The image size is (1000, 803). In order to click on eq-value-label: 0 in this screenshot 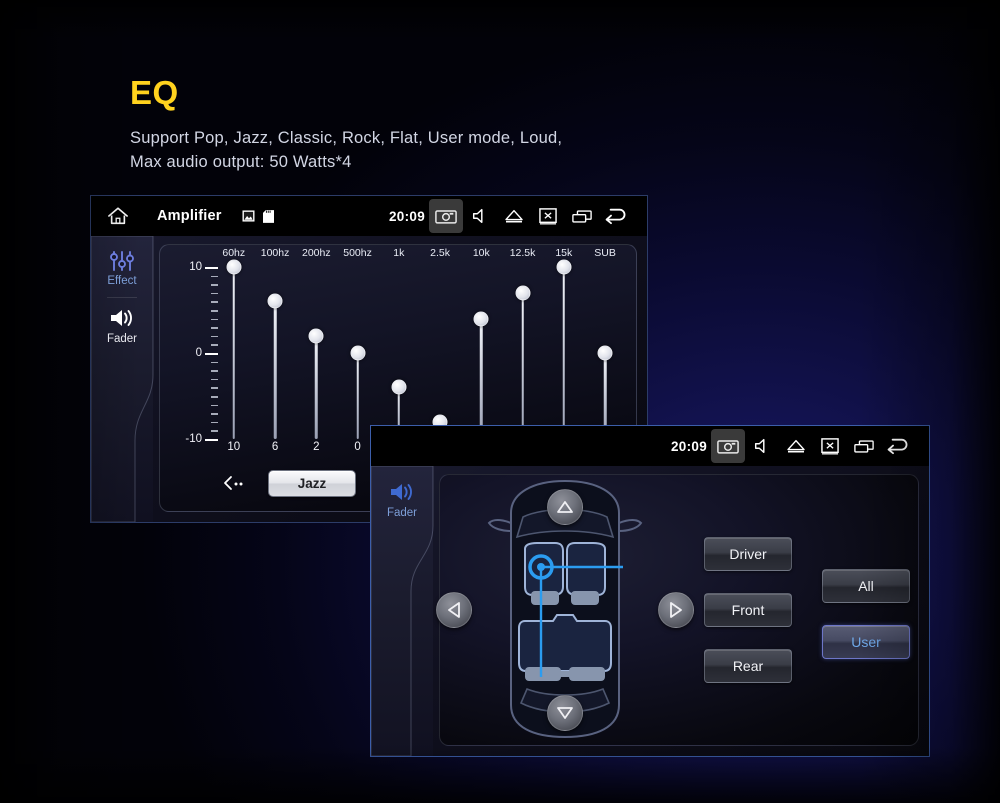, I will do `click(357, 447)`.